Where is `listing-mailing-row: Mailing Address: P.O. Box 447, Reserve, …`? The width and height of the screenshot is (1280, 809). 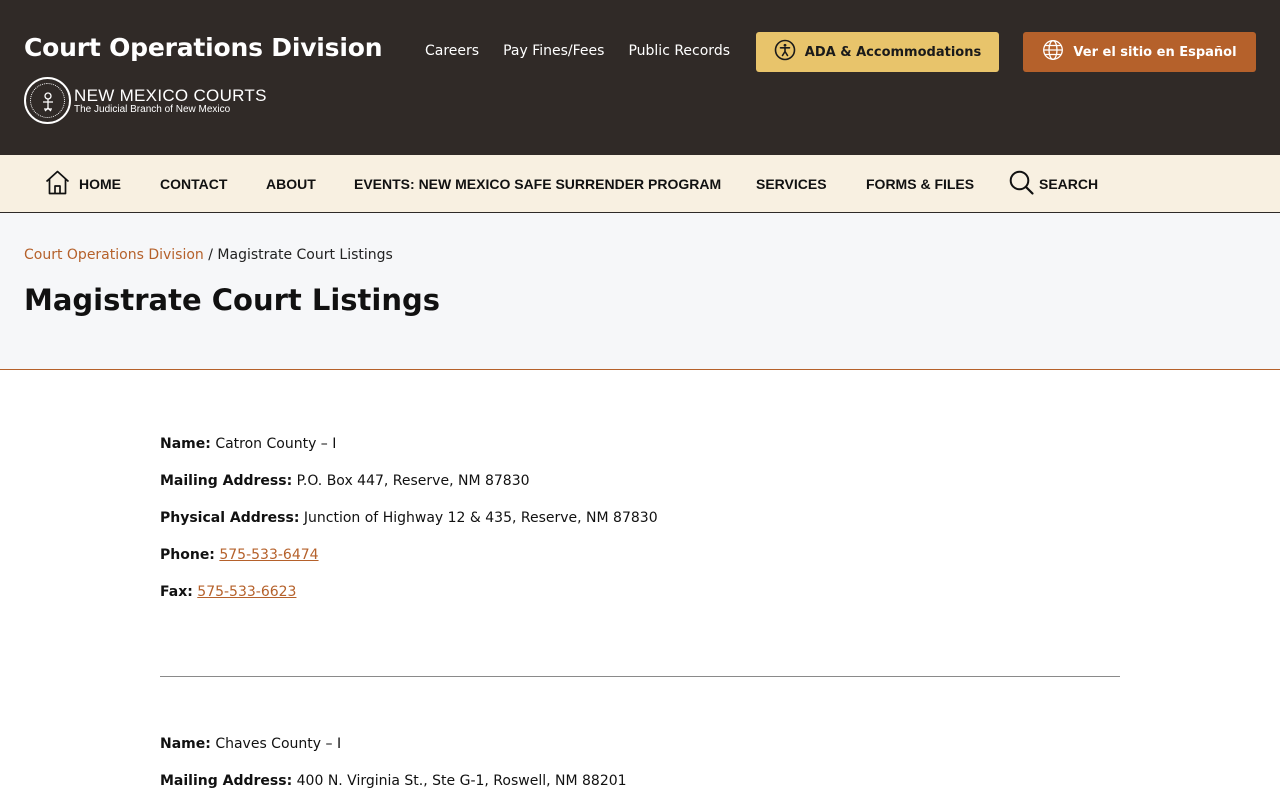 listing-mailing-row: Mailing Address: P.O. Box 447, Reserve, … is located at coordinates (640, 490).